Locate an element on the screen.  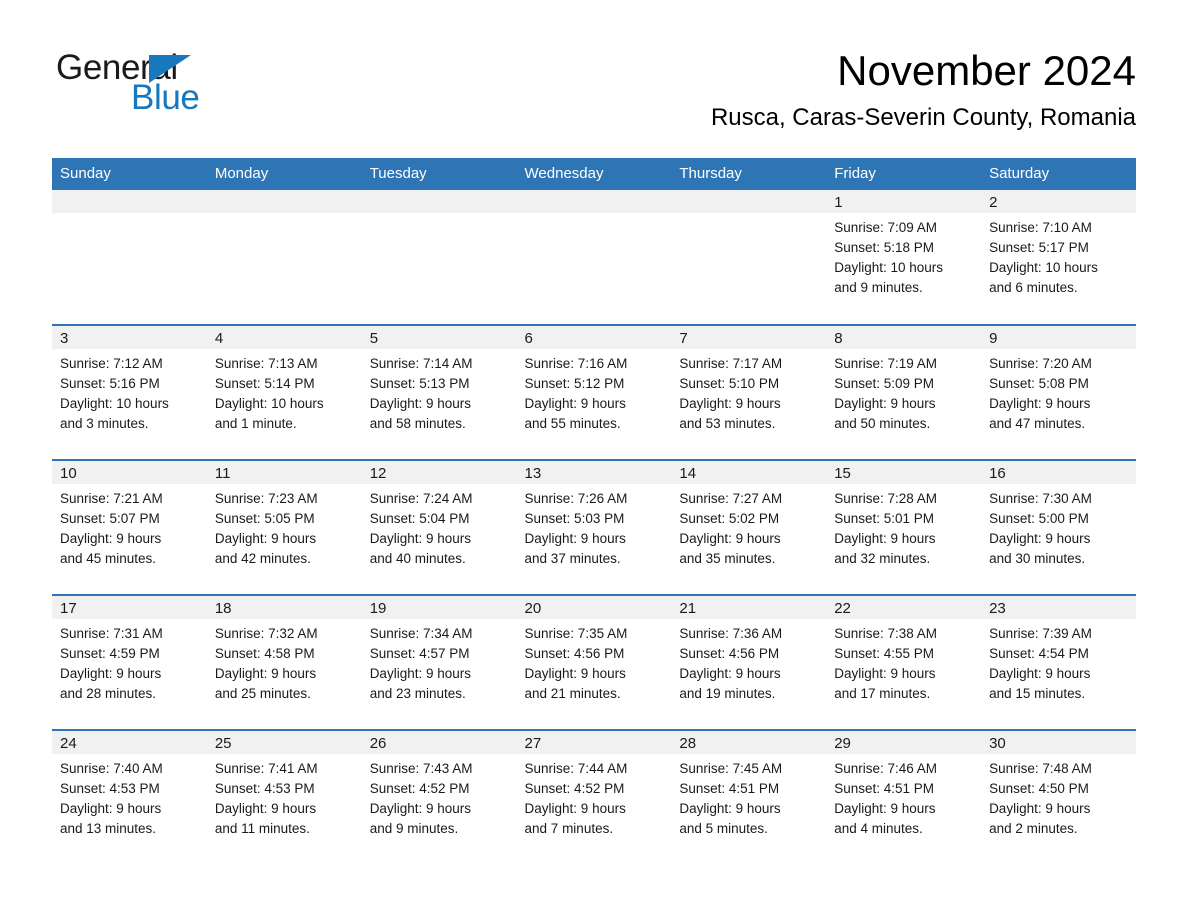
sunrise-time: Sunrise: 7:38 AM is located at coordinates (886, 633).